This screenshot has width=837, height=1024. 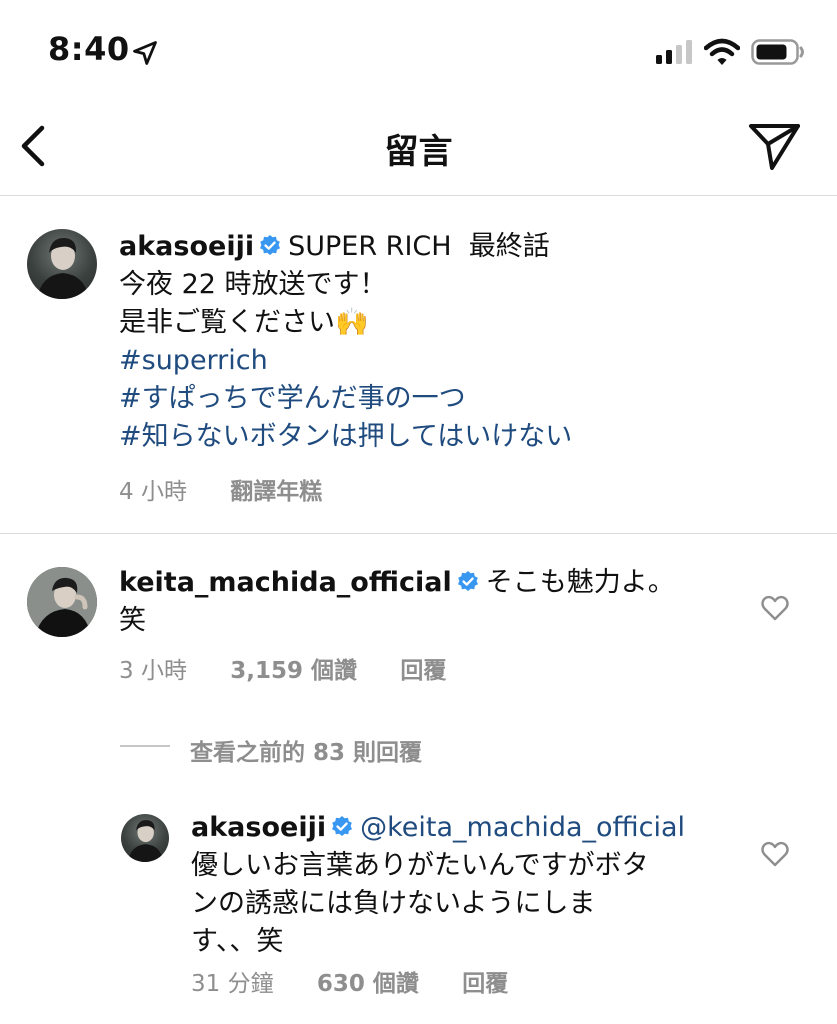 What do you see at coordinates (469, 437) in the screenshot?
I see `hashtag-link: #知らないボタンは押してはいけない` at bounding box center [469, 437].